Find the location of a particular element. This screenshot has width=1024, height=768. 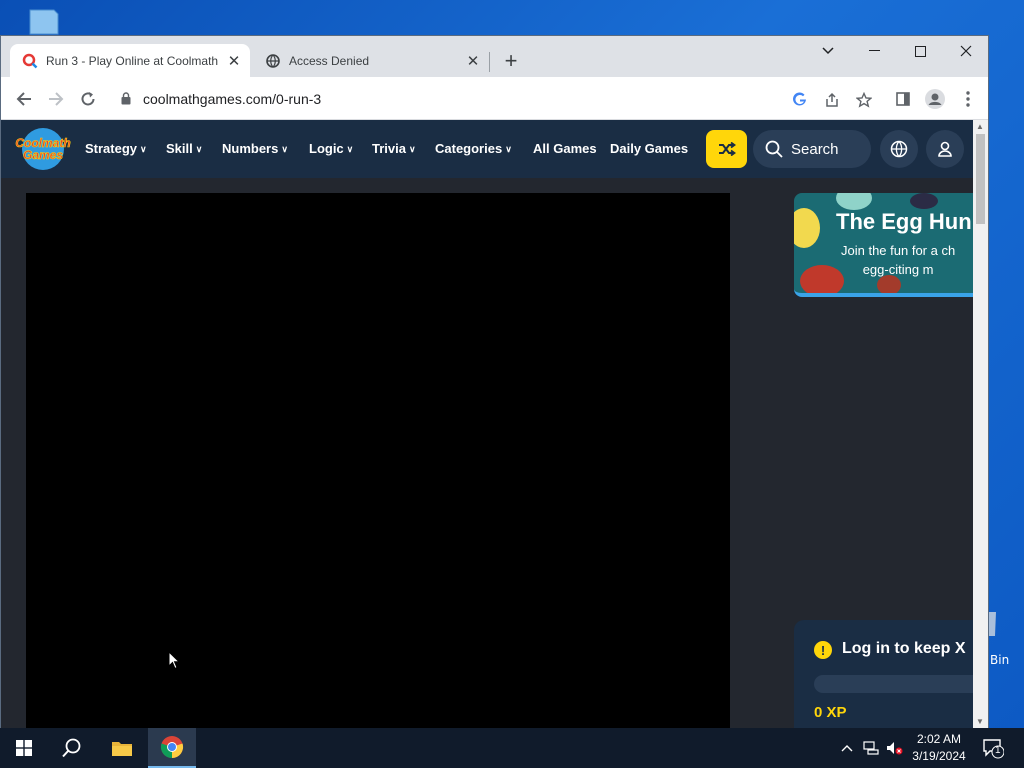

start-button is located at coordinates (24, 748).